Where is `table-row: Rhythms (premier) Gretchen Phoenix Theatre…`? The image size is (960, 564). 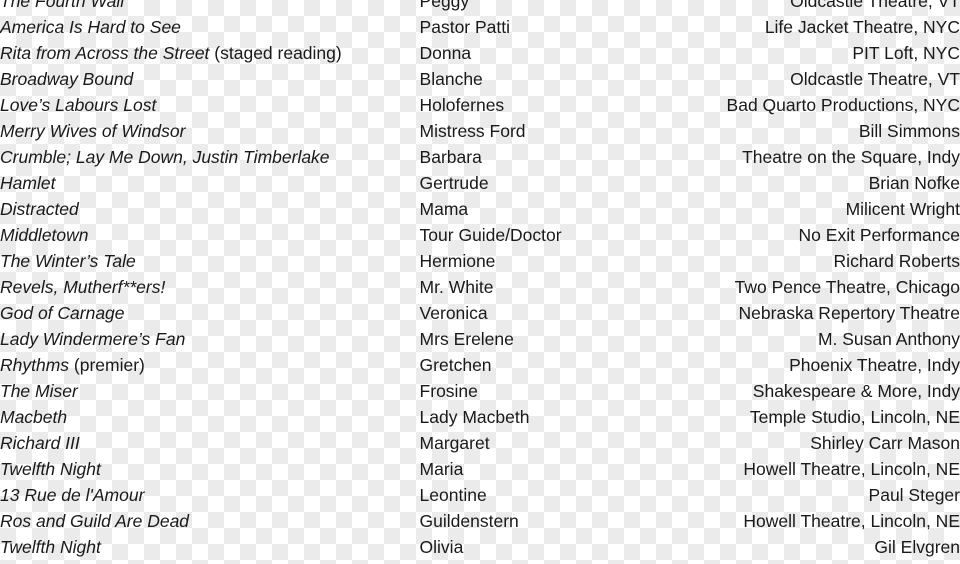
table-row: Rhythms (premier) Gretchen Phoenix Theatre… is located at coordinates (480, 365).